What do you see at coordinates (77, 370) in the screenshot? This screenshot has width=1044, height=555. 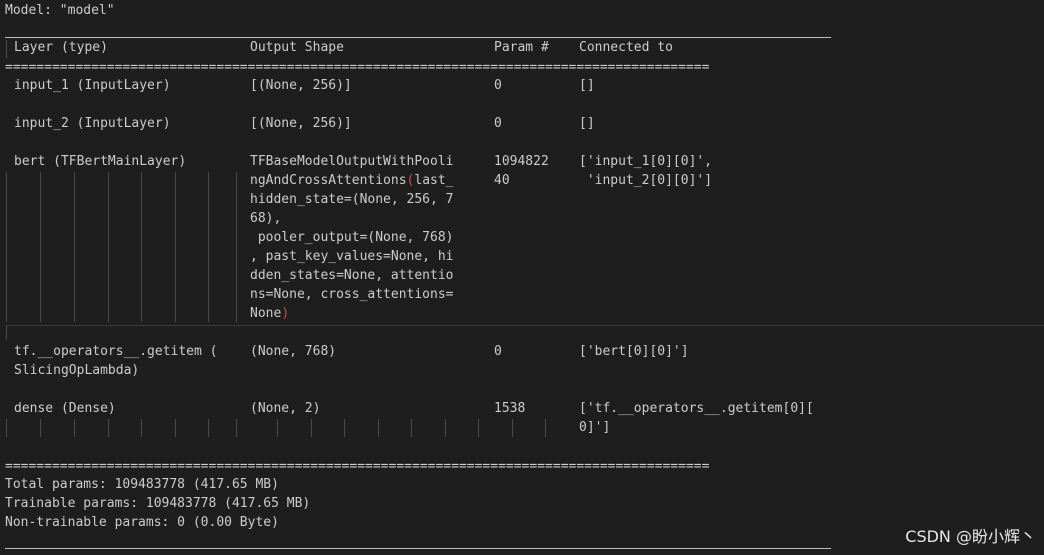 I see `layer-name-line: SlicingOpLambda)` at bounding box center [77, 370].